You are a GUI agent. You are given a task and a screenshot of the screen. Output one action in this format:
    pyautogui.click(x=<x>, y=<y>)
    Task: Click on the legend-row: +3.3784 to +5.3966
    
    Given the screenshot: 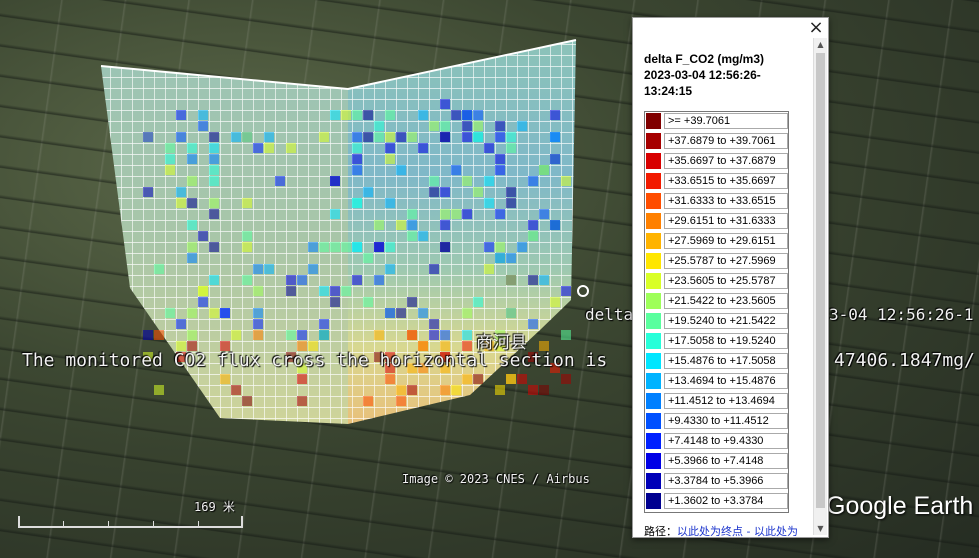 What is the action you would take?
    pyautogui.click(x=716, y=482)
    